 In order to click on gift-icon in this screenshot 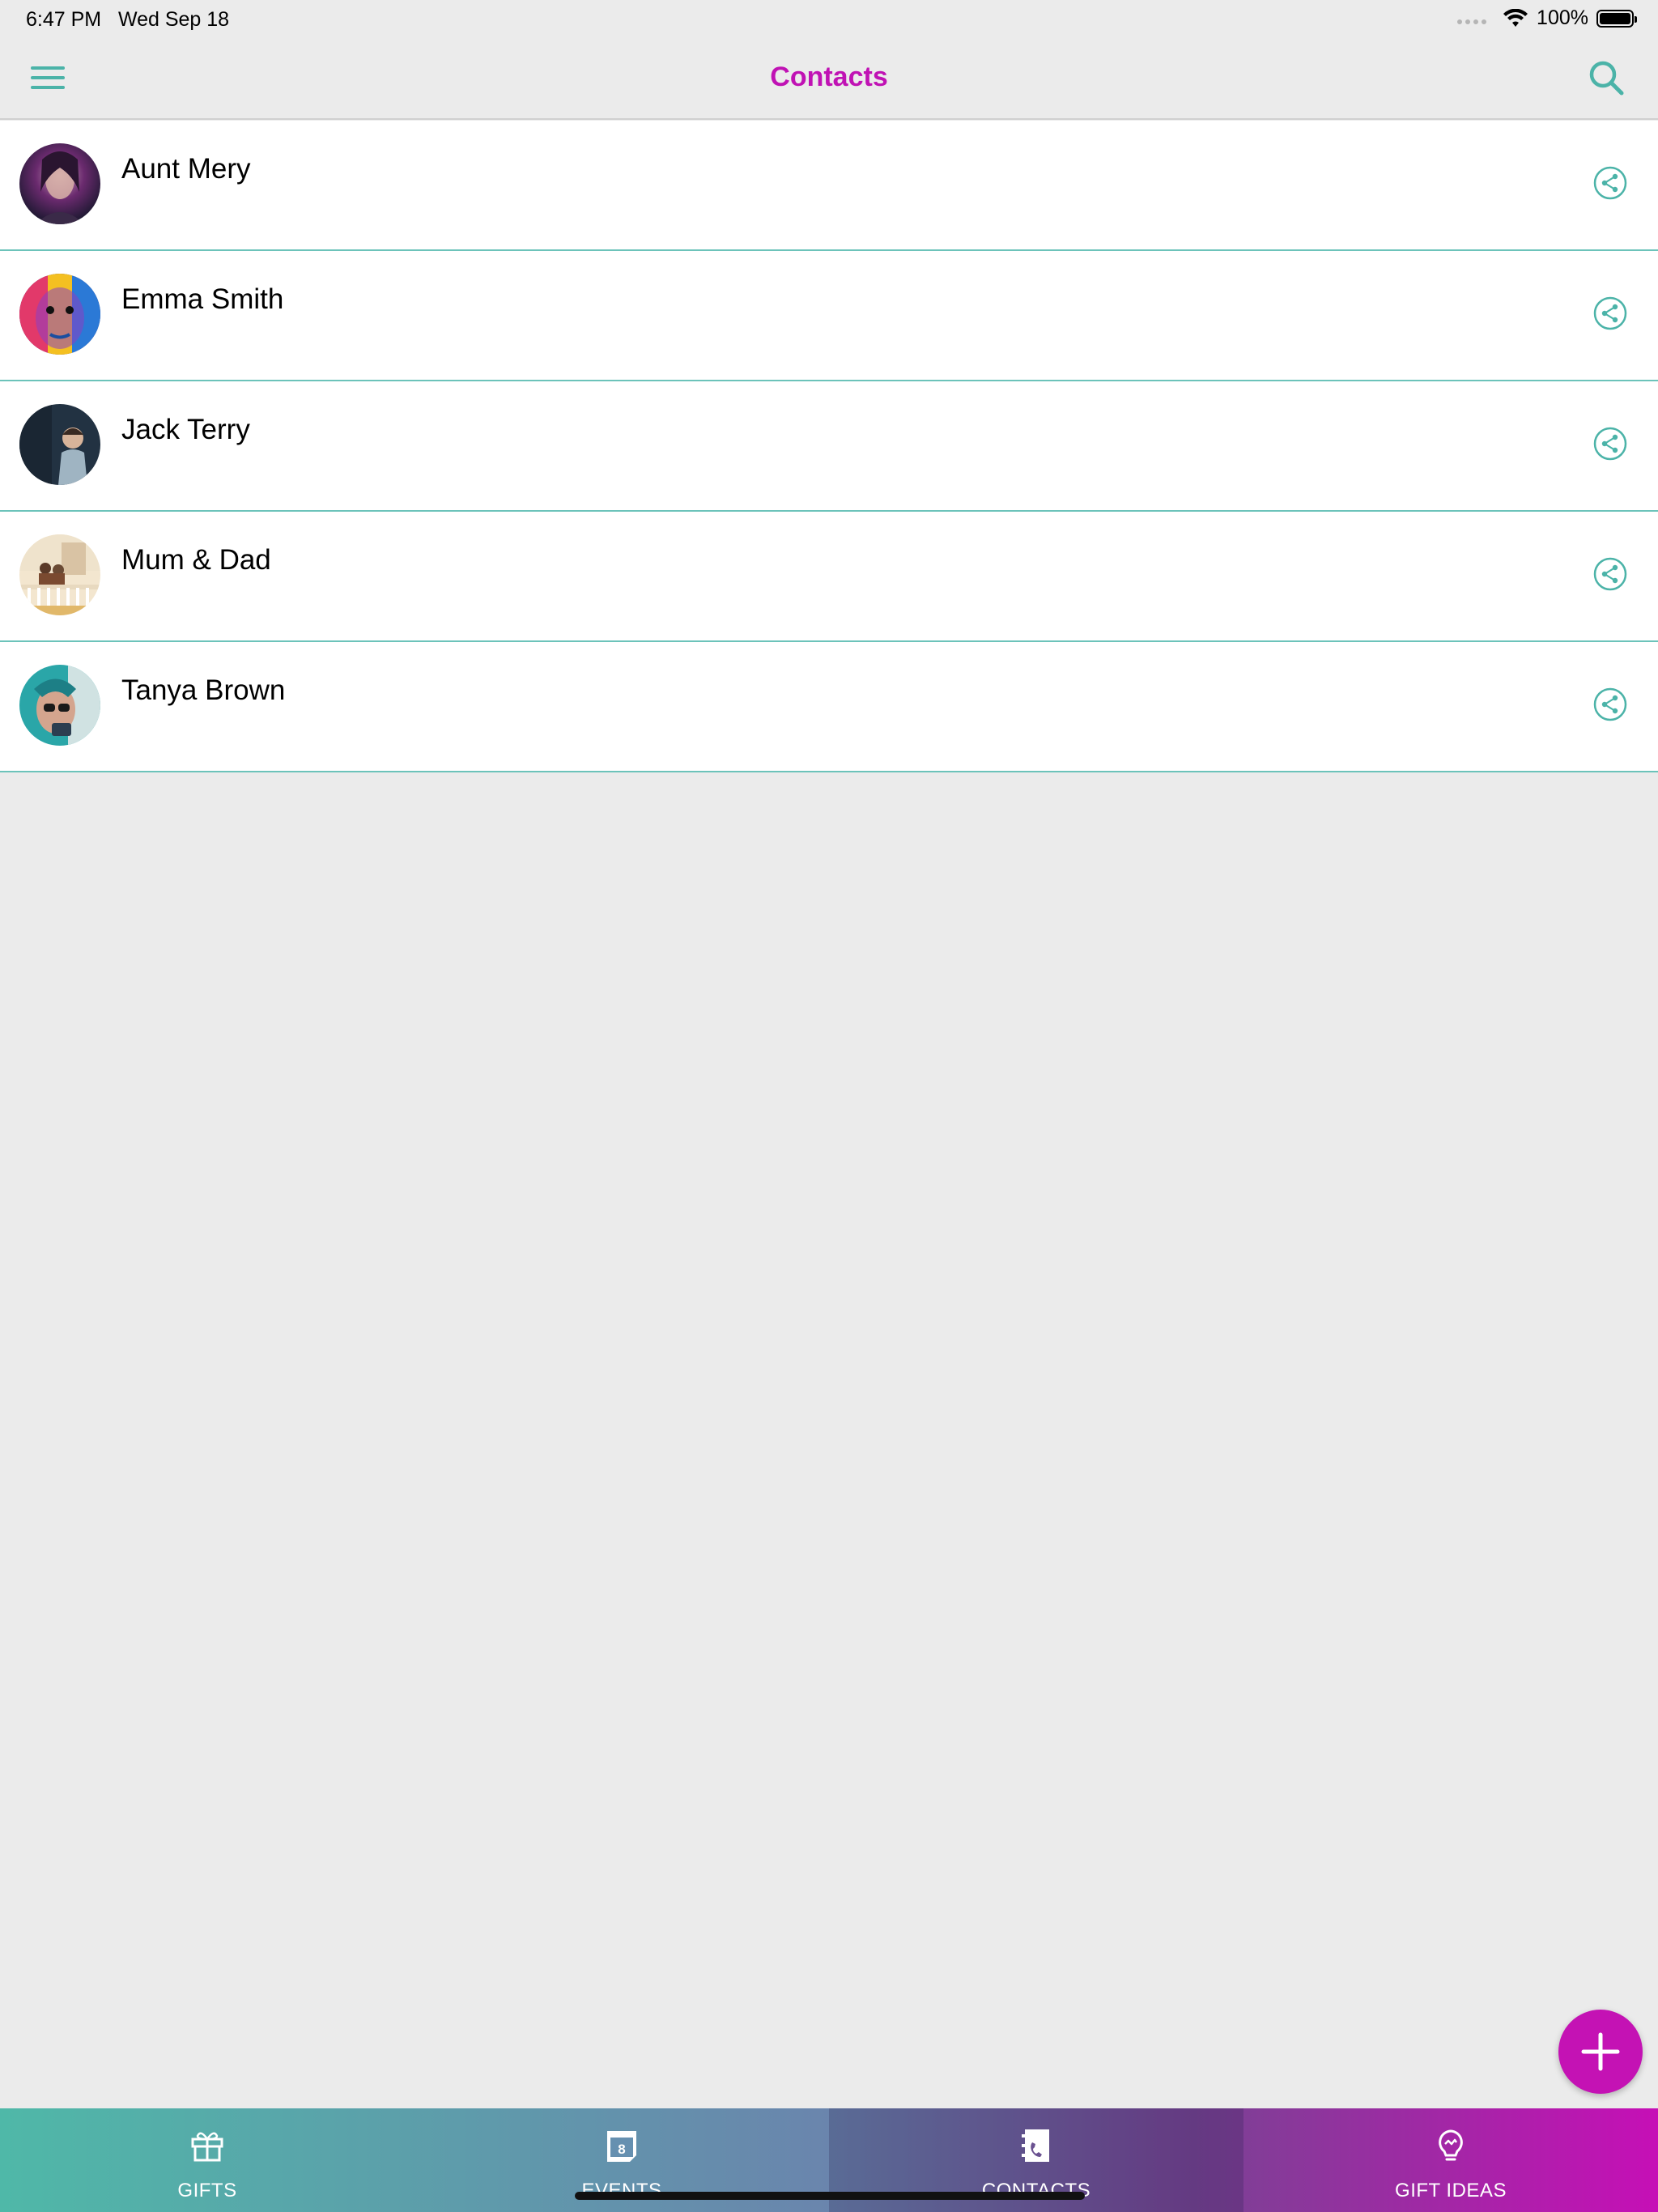, I will do `click(207, 2147)`.